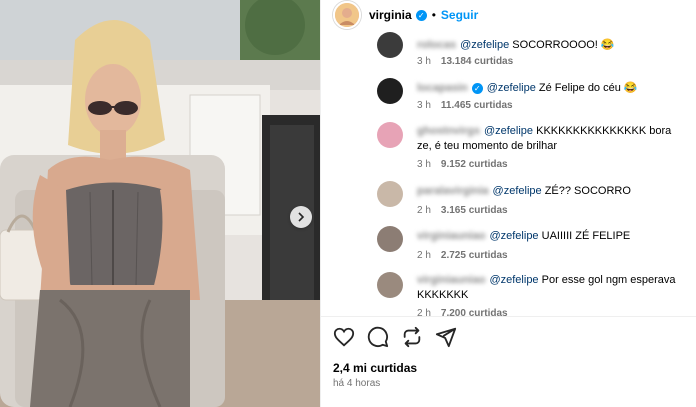 This screenshot has width=696, height=407. I want to click on comment-content: ZÉ?? SOCORRO, so click(587, 191).